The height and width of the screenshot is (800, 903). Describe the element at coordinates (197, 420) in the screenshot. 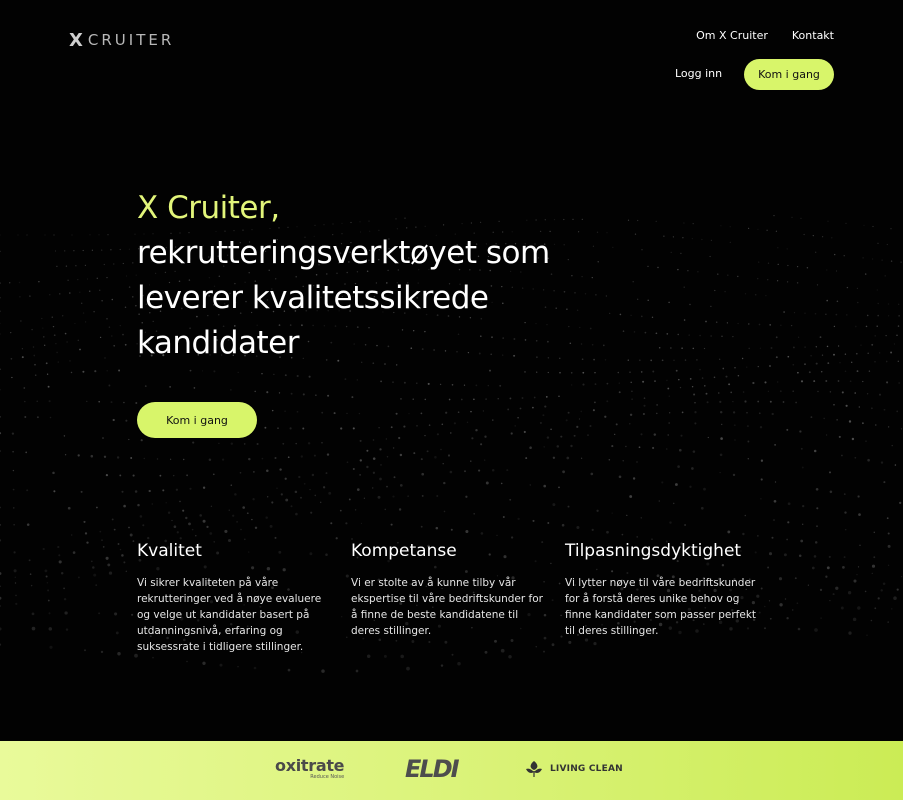

I see `hero-get-started-button: Kom i gang` at that location.